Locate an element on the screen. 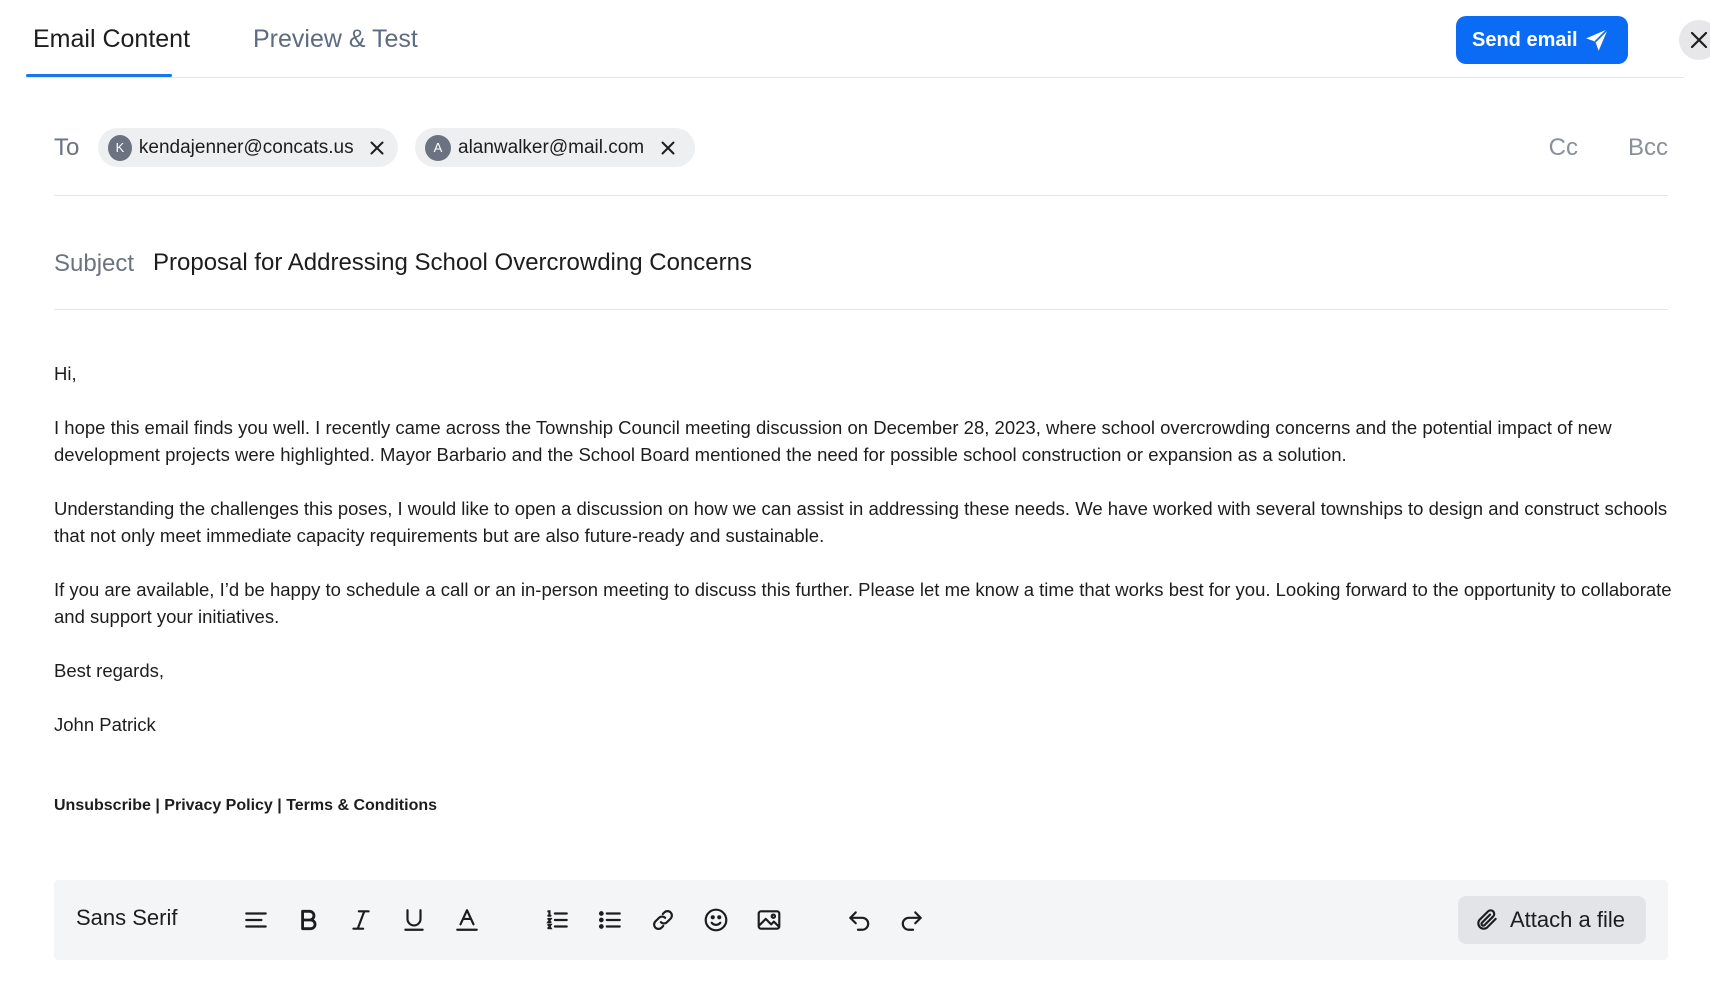 Image resolution: width=1710 pixels, height=981 pixels. align-left-icon is located at coordinates (256, 920).